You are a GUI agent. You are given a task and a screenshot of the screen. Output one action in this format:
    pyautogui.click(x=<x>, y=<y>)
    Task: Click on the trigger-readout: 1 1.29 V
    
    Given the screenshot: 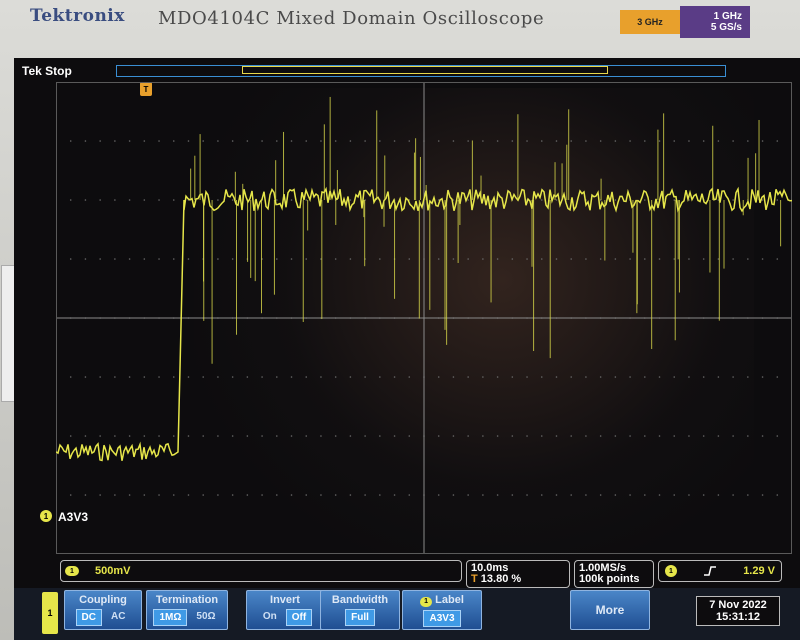 What is the action you would take?
    pyautogui.click(x=720, y=571)
    